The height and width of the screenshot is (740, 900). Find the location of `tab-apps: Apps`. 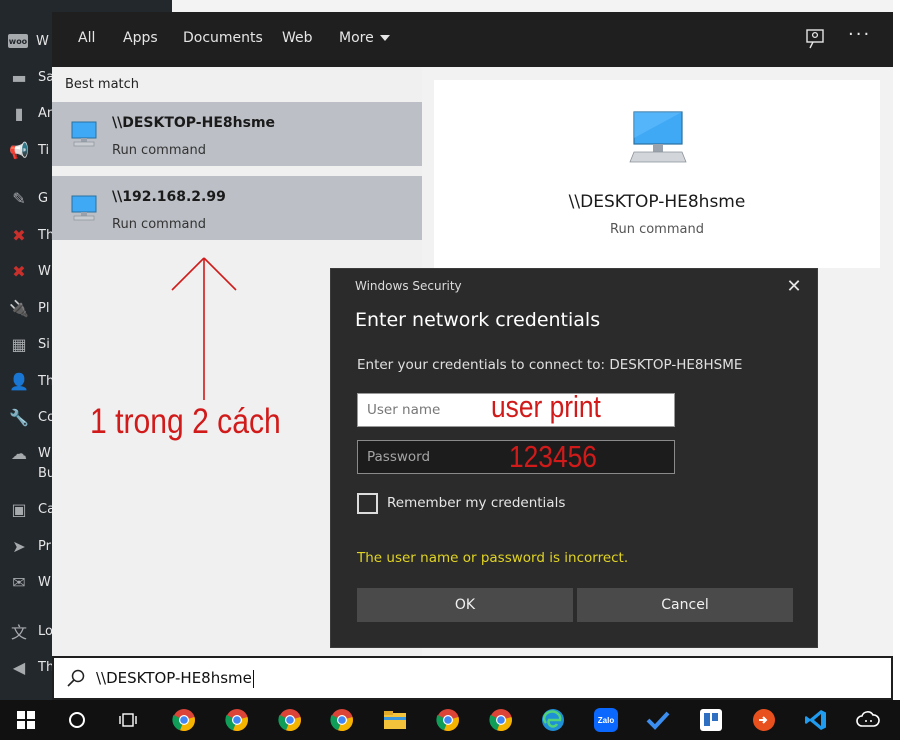

tab-apps: Apps is located at coordinates (140, 38).